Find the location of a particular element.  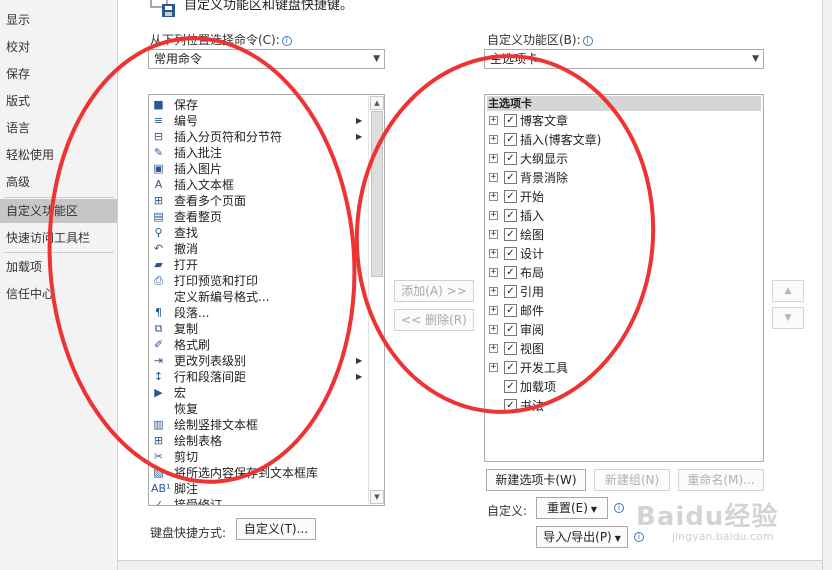

tree-row: + ✓ 开发工具 is located at coordinates (623, 368).